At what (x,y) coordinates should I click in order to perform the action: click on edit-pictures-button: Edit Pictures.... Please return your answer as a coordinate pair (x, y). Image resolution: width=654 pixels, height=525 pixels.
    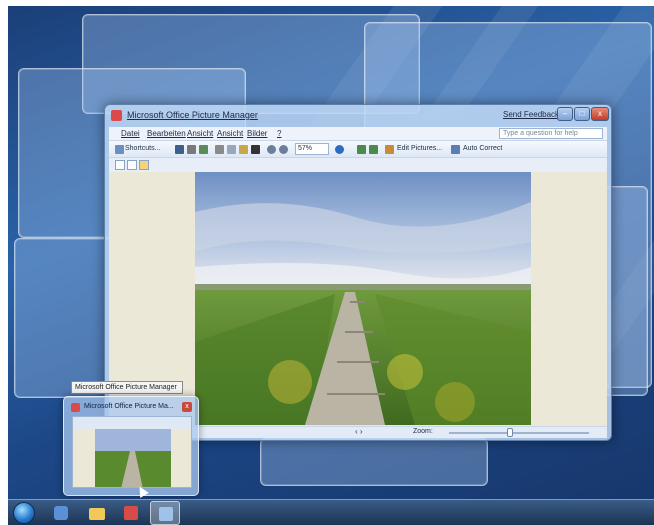
    Looking at the image, I should click on (419, 148).